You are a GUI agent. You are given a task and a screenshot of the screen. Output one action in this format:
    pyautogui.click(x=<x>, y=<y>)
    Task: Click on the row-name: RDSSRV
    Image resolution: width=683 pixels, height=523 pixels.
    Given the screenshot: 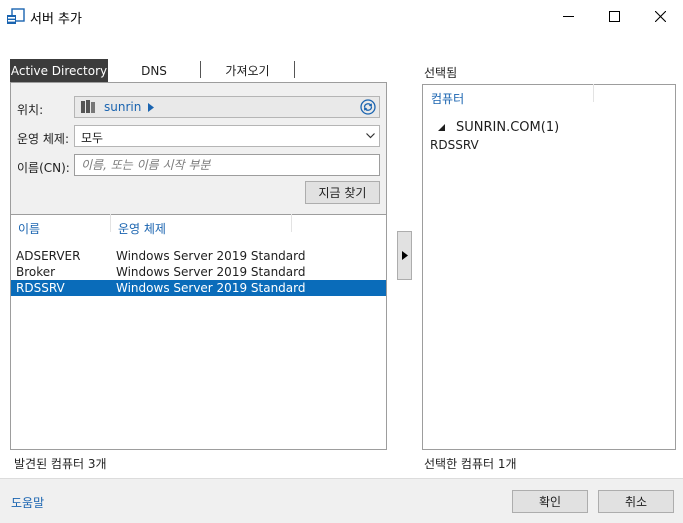 What is the action you would take?
    pyautogui.click(x=40, y=288)
    